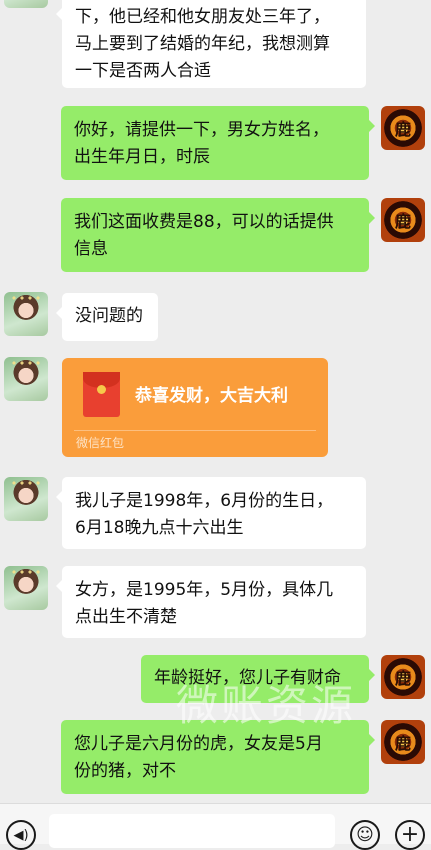 This screenshot has width=431, height=850. Describe the element at coordinates (211, 602) in the screenshot. I see `message-bubble-incoming: 女方，是1995年，5月份，具体几 点出生不清楚` at that location.